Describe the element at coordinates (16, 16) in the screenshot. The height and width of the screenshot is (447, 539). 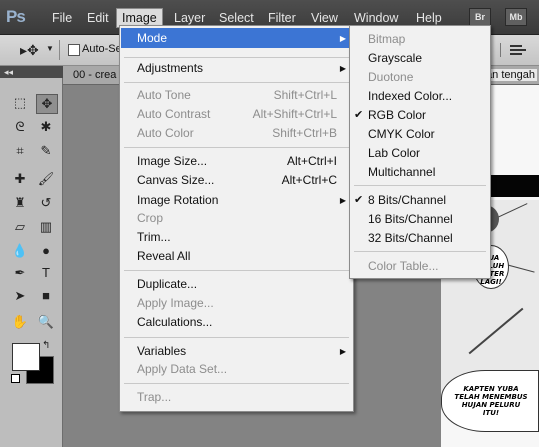
I see `photoshop-logo: Ps` at that location.